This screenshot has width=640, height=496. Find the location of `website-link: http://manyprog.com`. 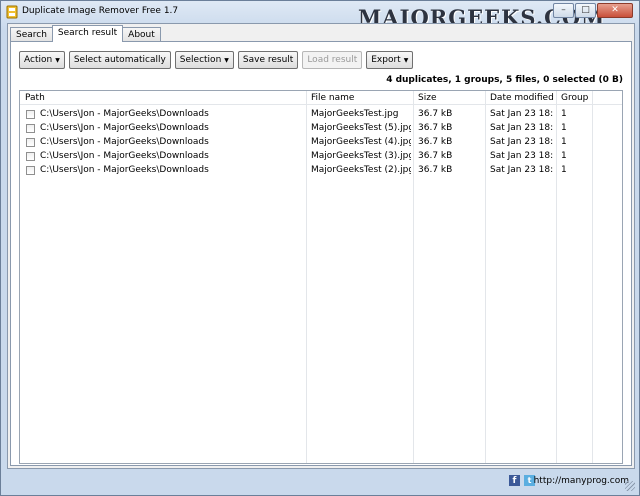

website-link: http://manyprog.com is located at coordinates (581, 481).